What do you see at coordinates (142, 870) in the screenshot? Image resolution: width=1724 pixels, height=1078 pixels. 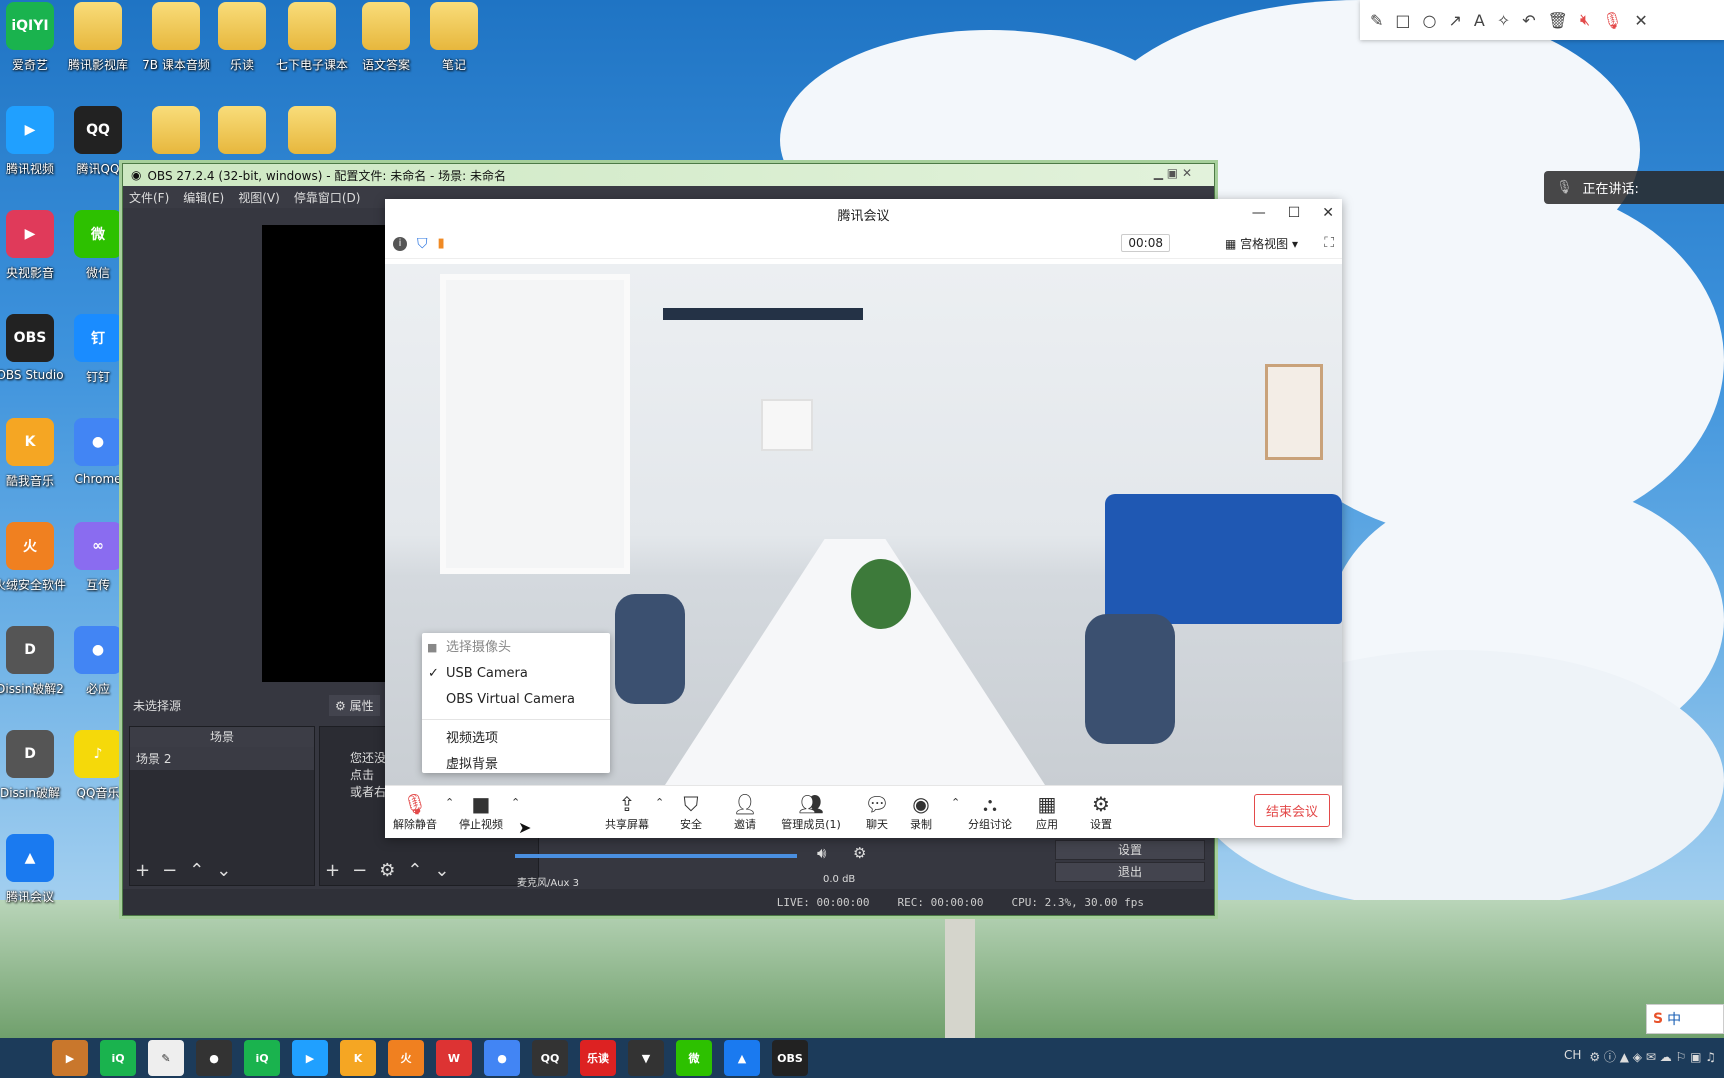 I see `add-scene-icon: +` at bounding box center [142, 870].